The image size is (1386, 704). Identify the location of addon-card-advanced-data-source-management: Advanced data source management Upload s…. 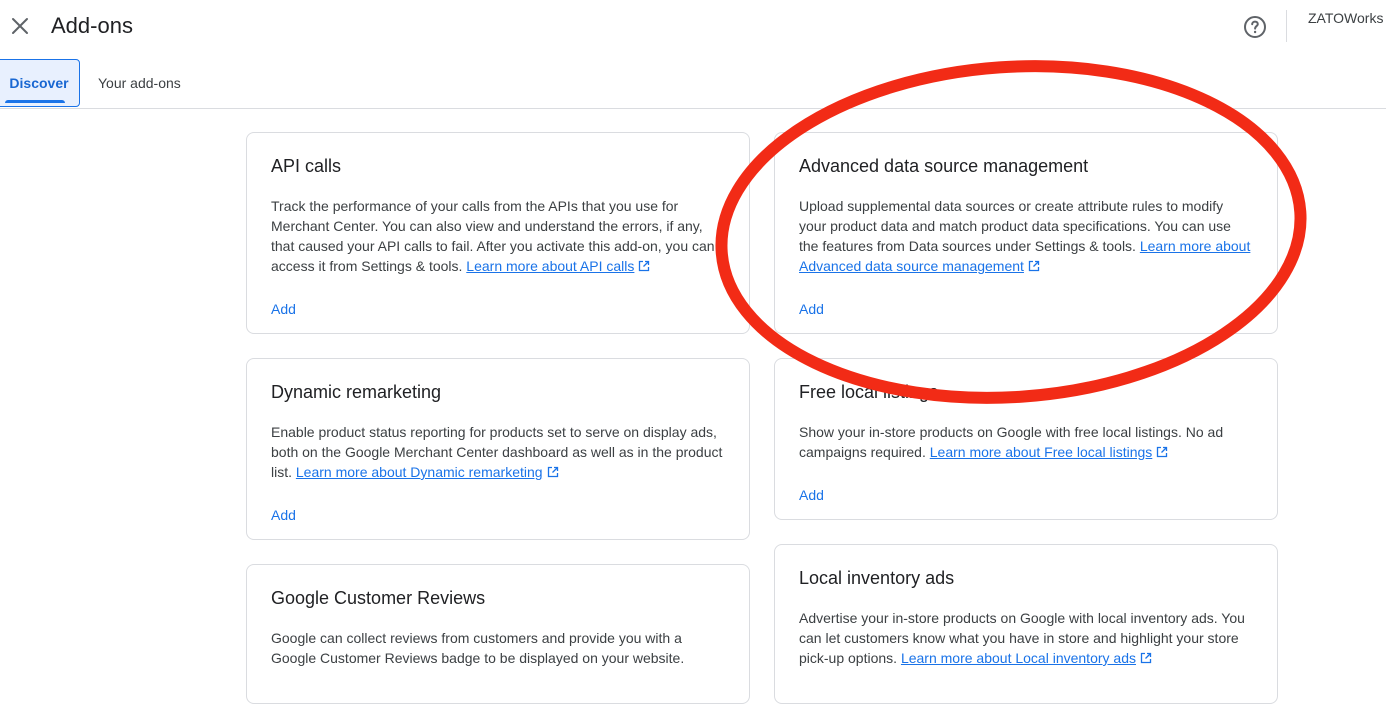
(1026, 233).